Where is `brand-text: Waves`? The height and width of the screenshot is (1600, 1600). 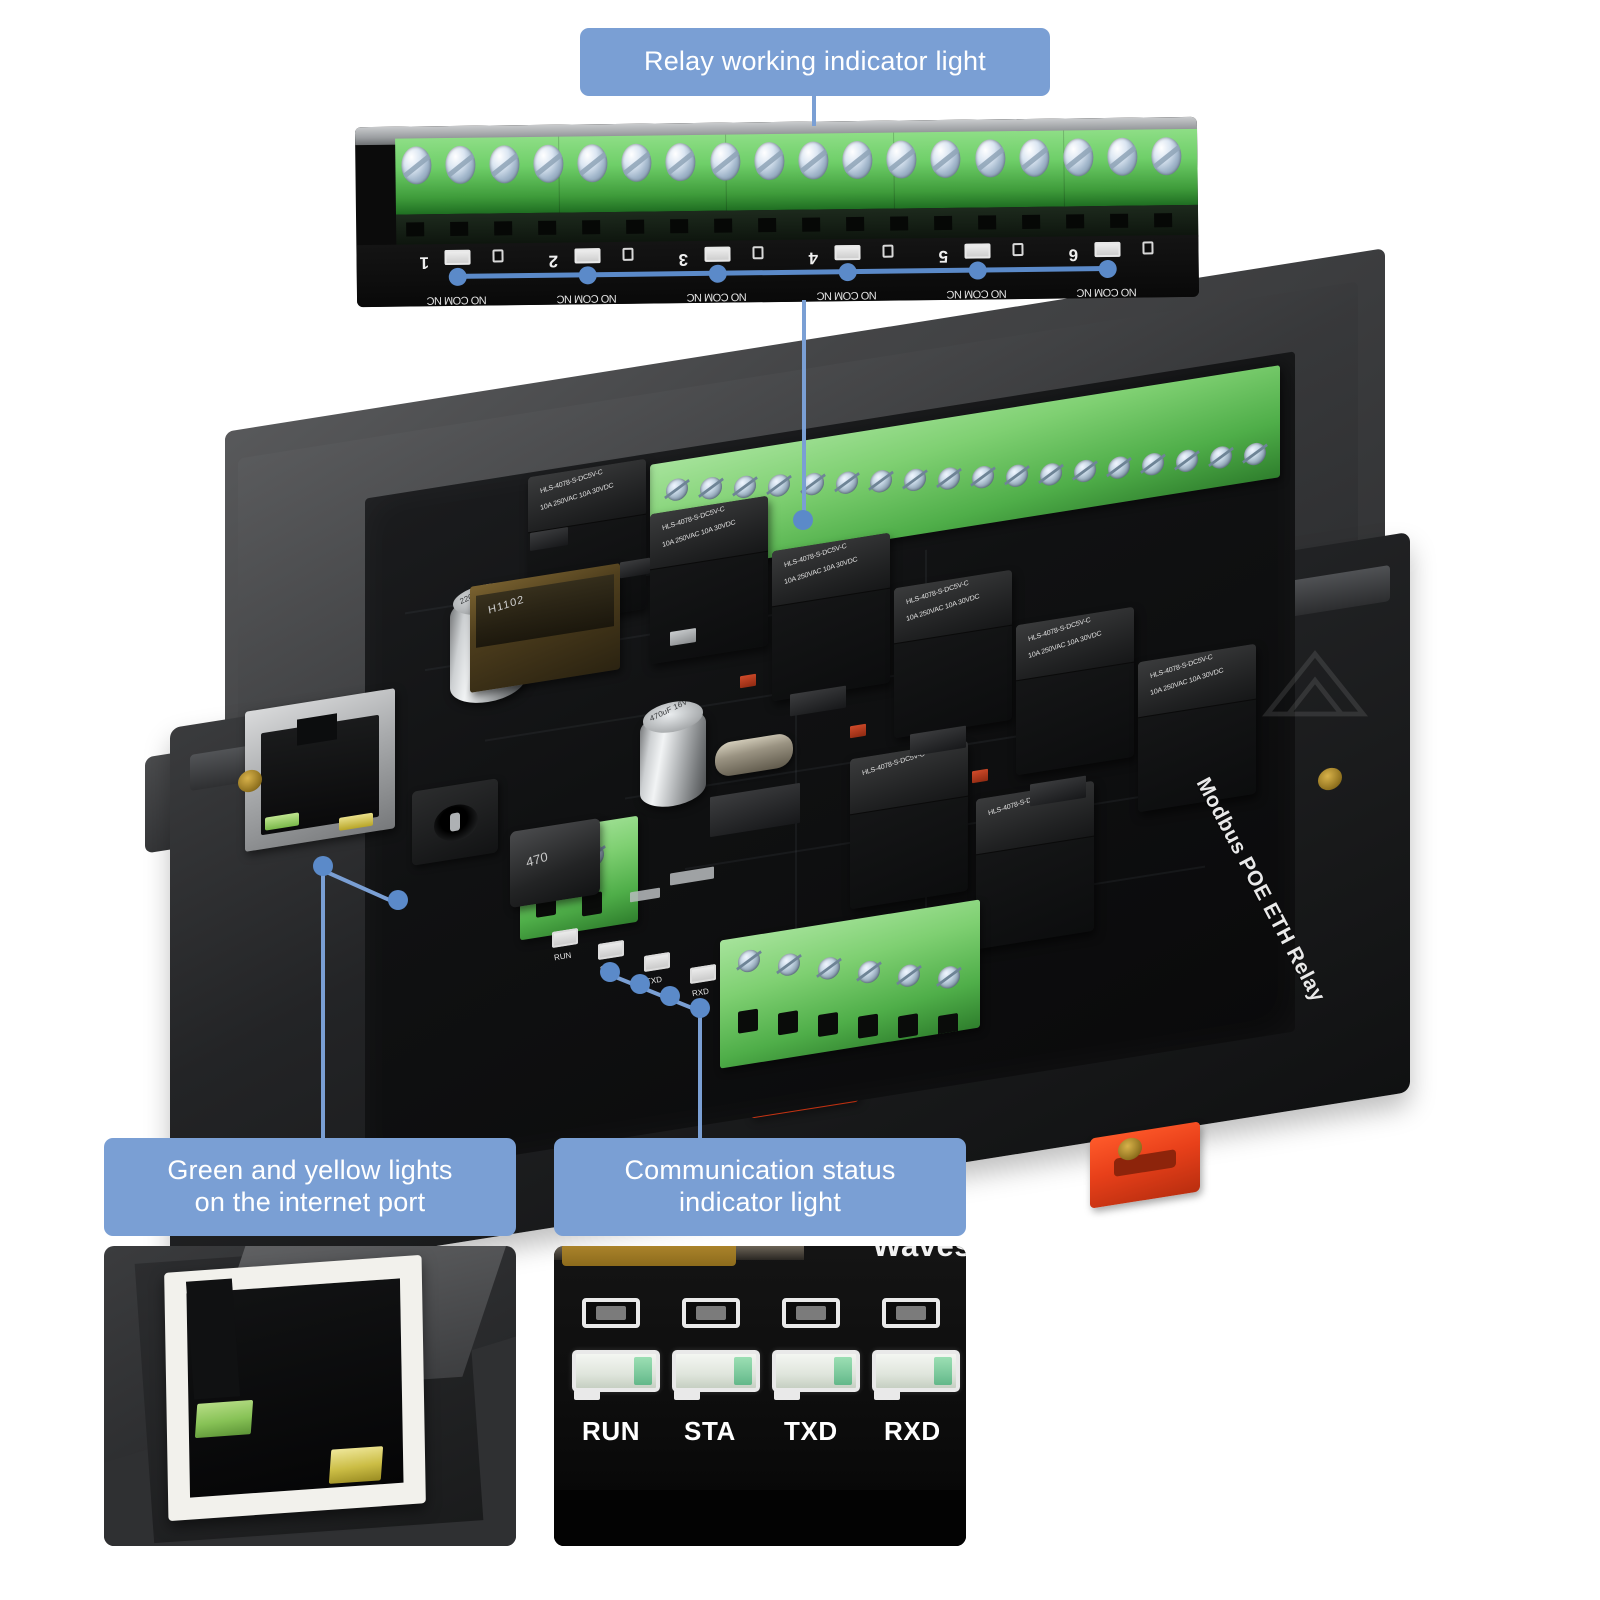 brand-text: Waves is located at coordinates (919, 1255).